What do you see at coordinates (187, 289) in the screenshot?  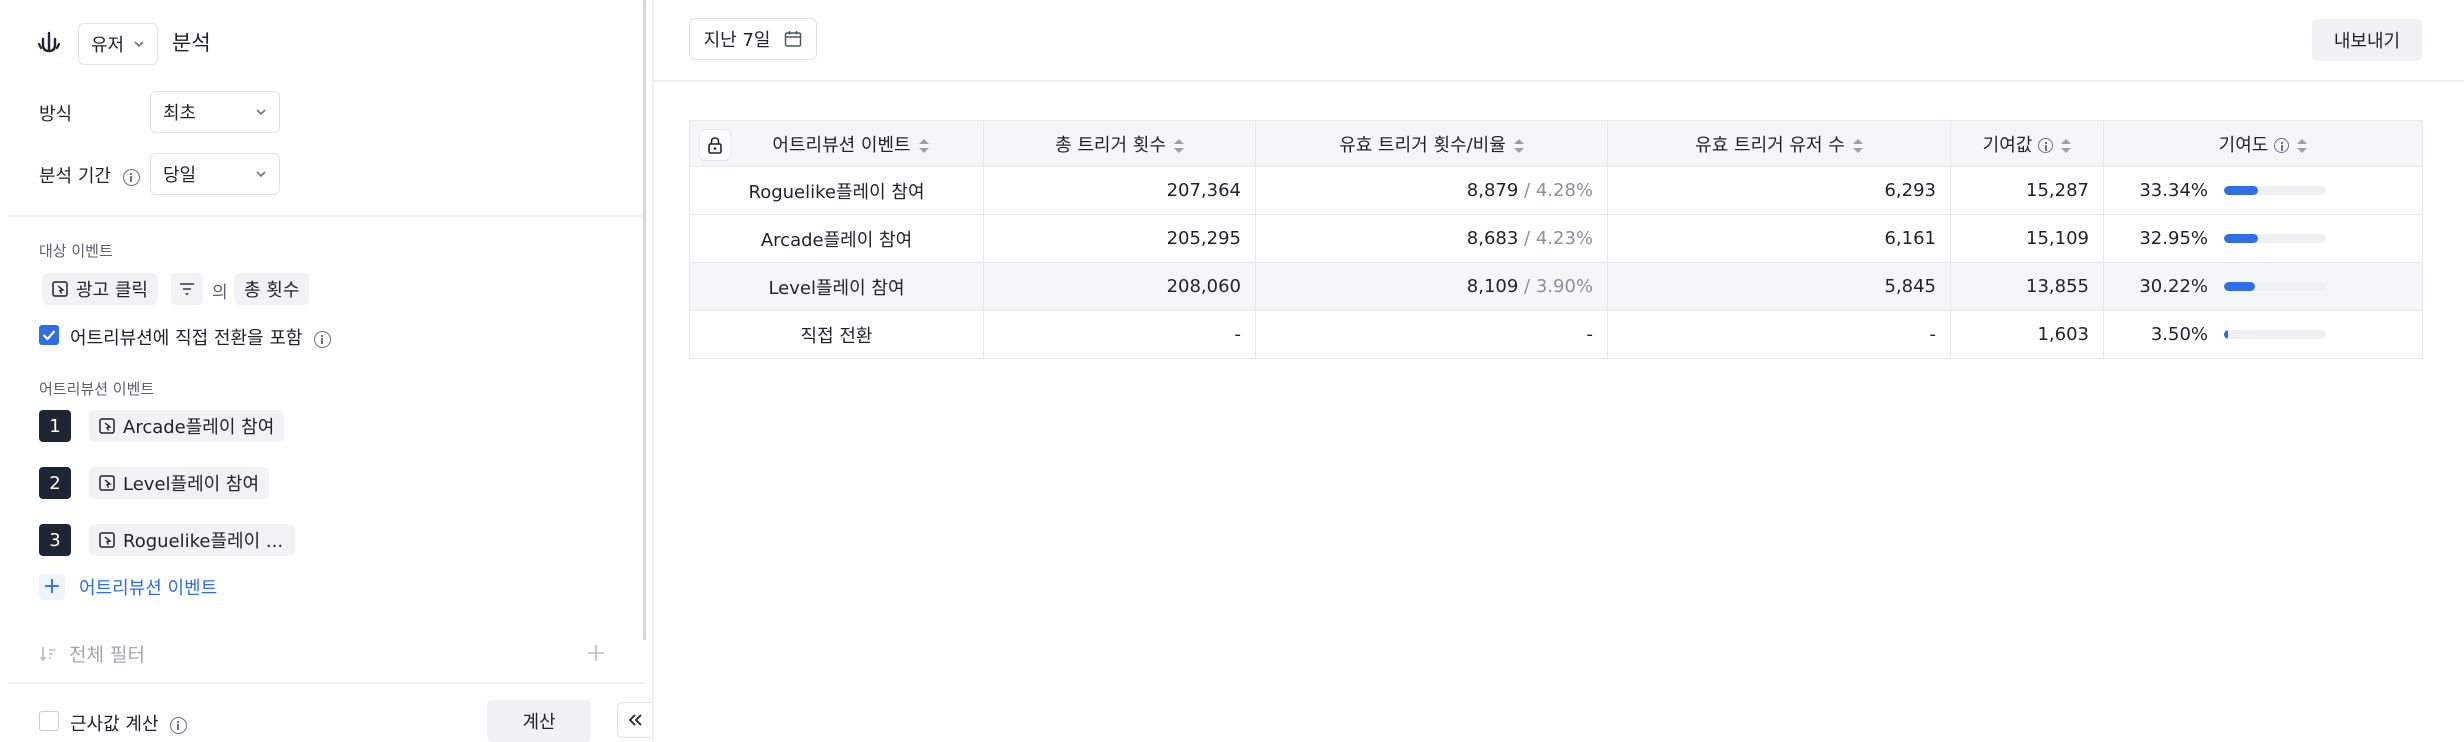 I see `event-filter-button` at bounding box center [187, 289].